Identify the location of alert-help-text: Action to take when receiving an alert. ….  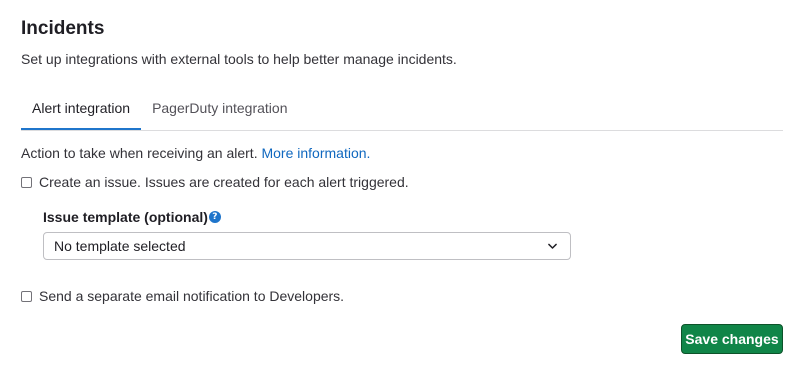
(195, 153).